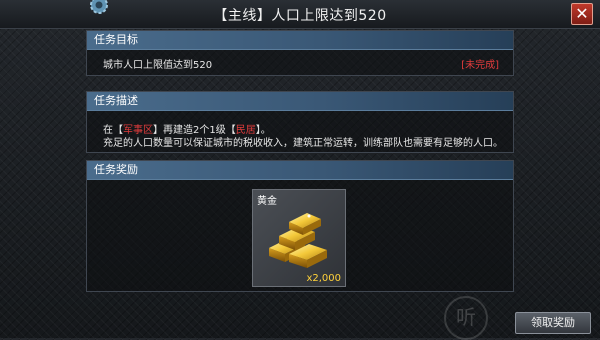 Image resolution: width=600 pixels, height=340 pixels. What do you see at coordinates (480, 65) in the screenshot?
I see `status-badge: [未完成]` at bounding box center [480, 65].